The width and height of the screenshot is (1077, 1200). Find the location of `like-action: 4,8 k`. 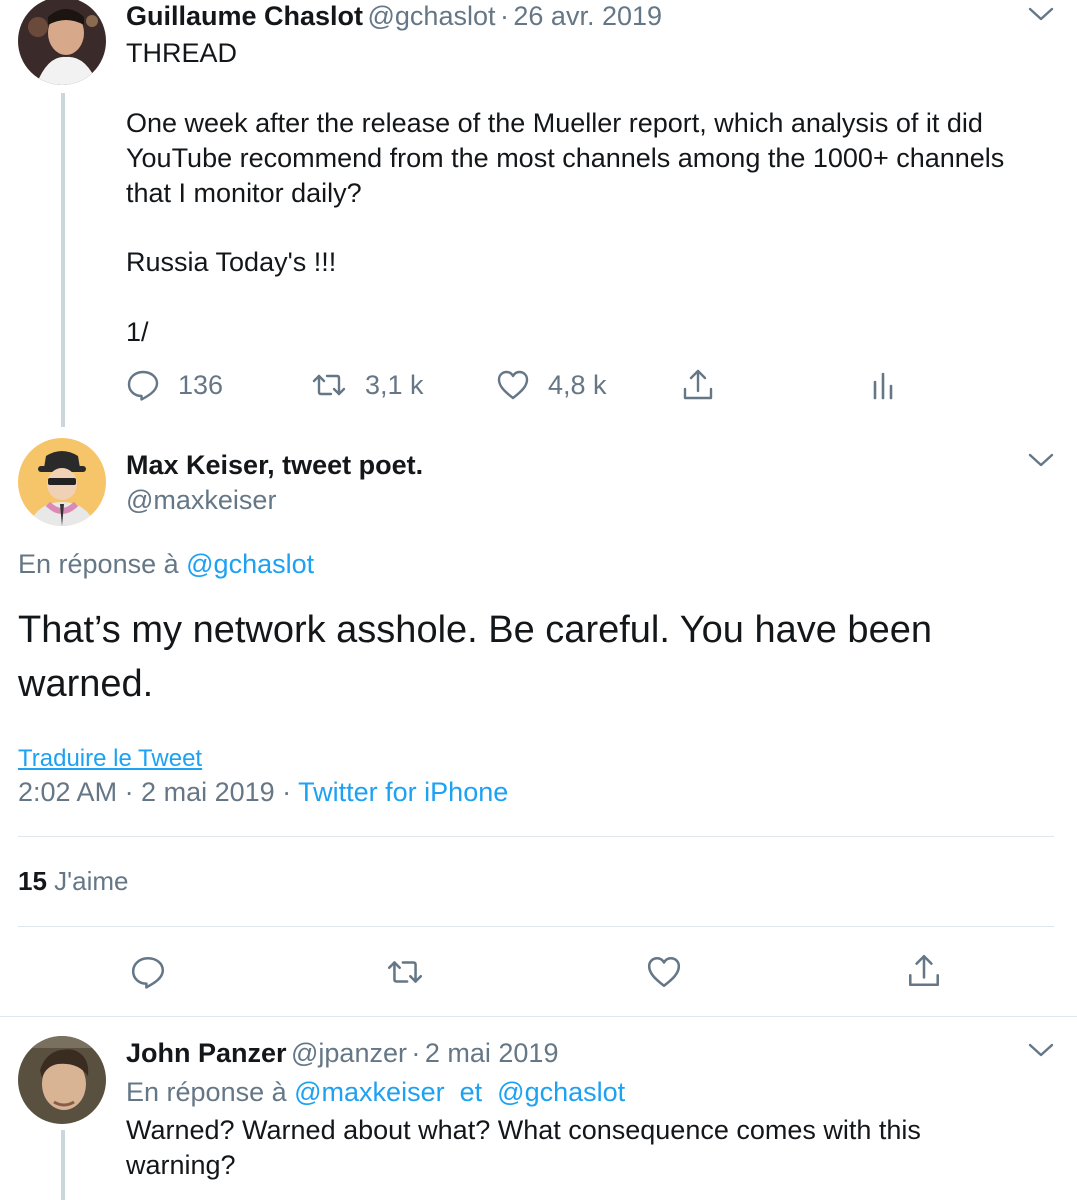

like-action: 4,8 k is located at coordinates (551, 385).